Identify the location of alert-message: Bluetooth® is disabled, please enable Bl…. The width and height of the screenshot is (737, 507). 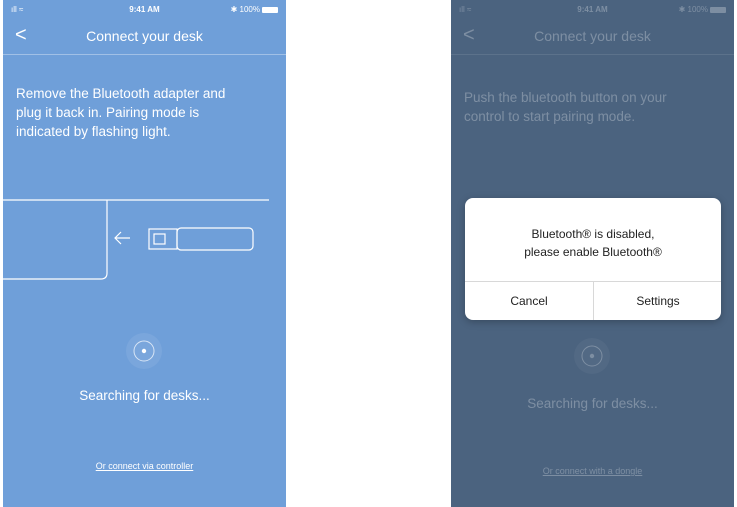
(593, 243).